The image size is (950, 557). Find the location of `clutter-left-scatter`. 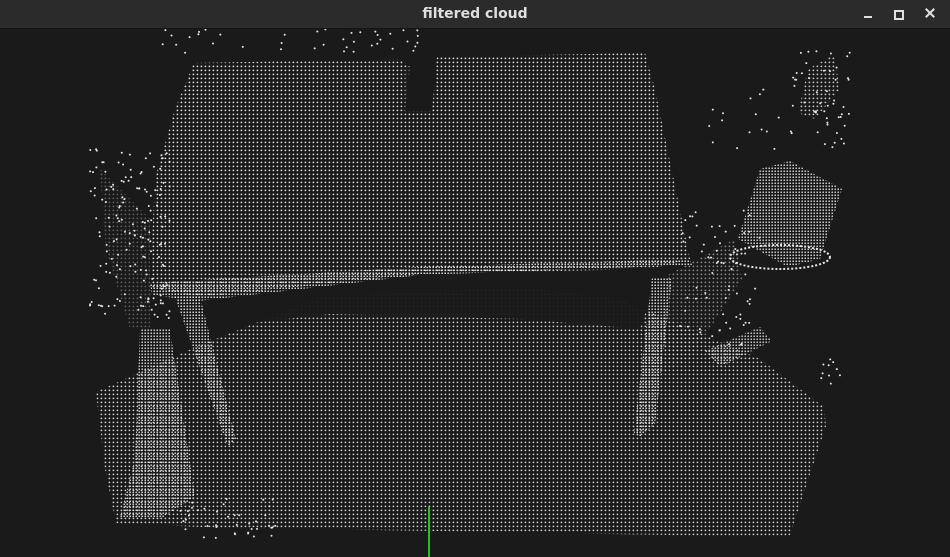

clutter-left-scatter is located at coordinates (125, 249).